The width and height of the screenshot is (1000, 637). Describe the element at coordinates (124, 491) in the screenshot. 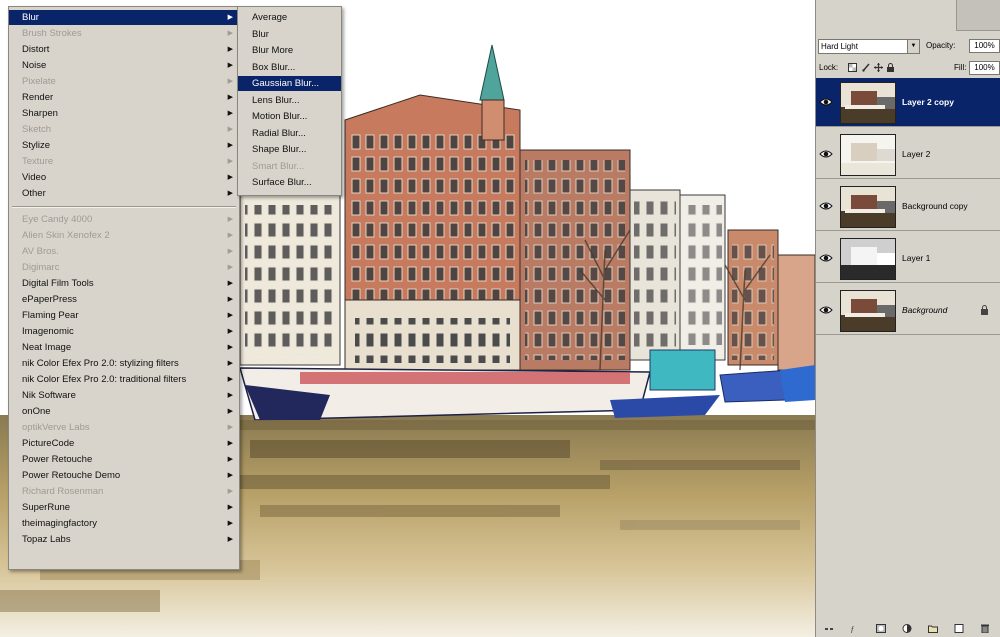

I see `filter-menu-item-richard-rosenman: Richard Rosenman ▶` at that location.